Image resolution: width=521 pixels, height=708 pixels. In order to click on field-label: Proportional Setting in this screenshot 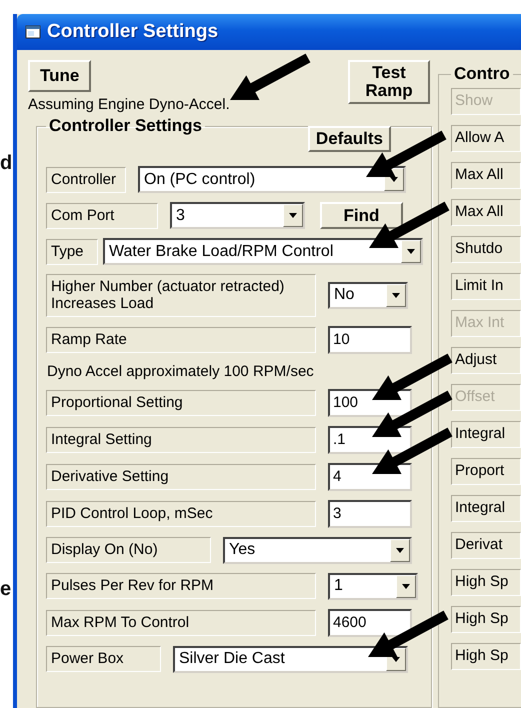, I will do `click(181, 403)`.